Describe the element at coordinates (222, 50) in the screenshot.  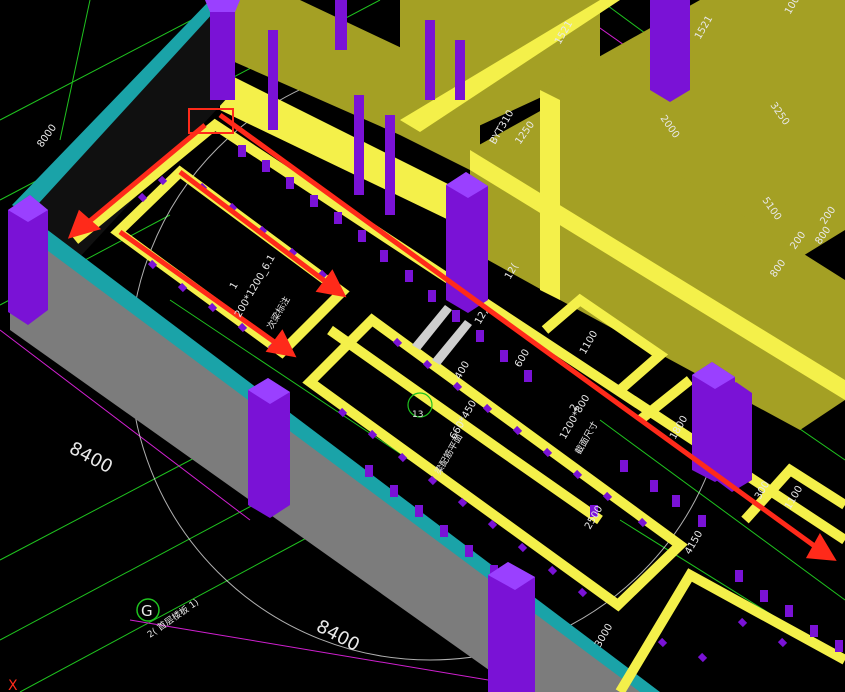
I see `column-top-left` at that location.